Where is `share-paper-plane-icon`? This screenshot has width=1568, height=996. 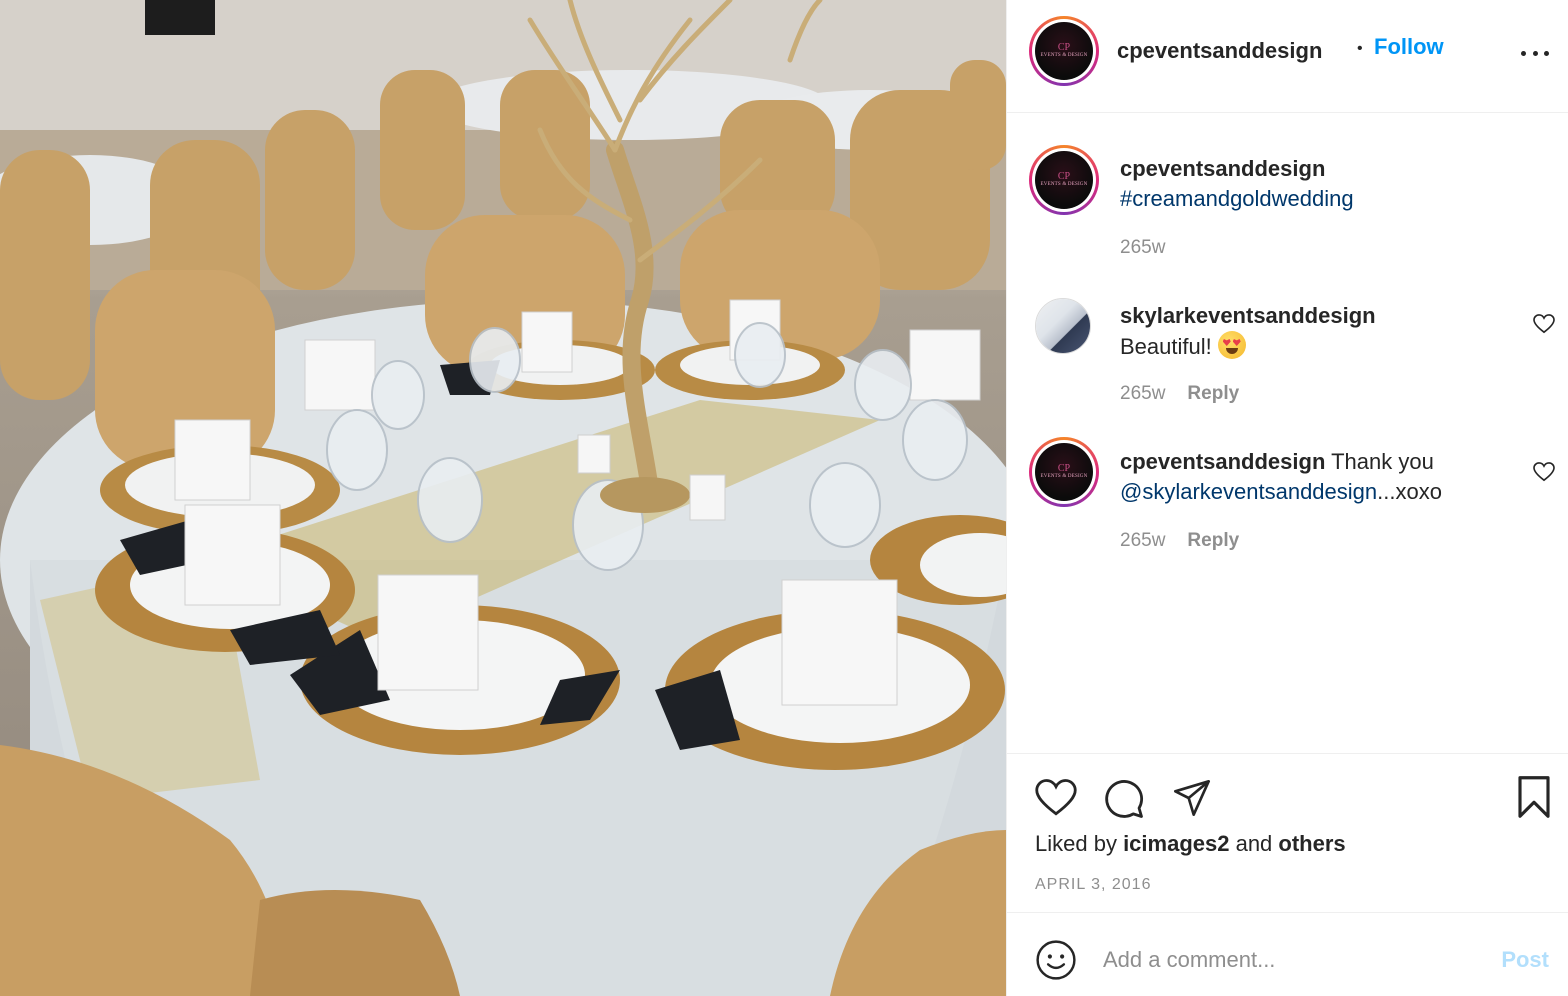
share-paper-plane-icon is located at coordinates (1192, 798).